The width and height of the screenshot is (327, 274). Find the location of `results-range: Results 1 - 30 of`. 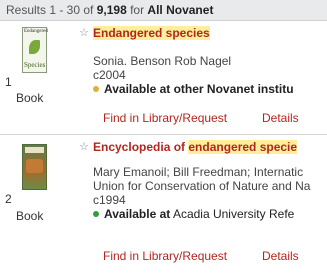

results-range: Results 1 - 30 of is located at coordinates (51, 10).